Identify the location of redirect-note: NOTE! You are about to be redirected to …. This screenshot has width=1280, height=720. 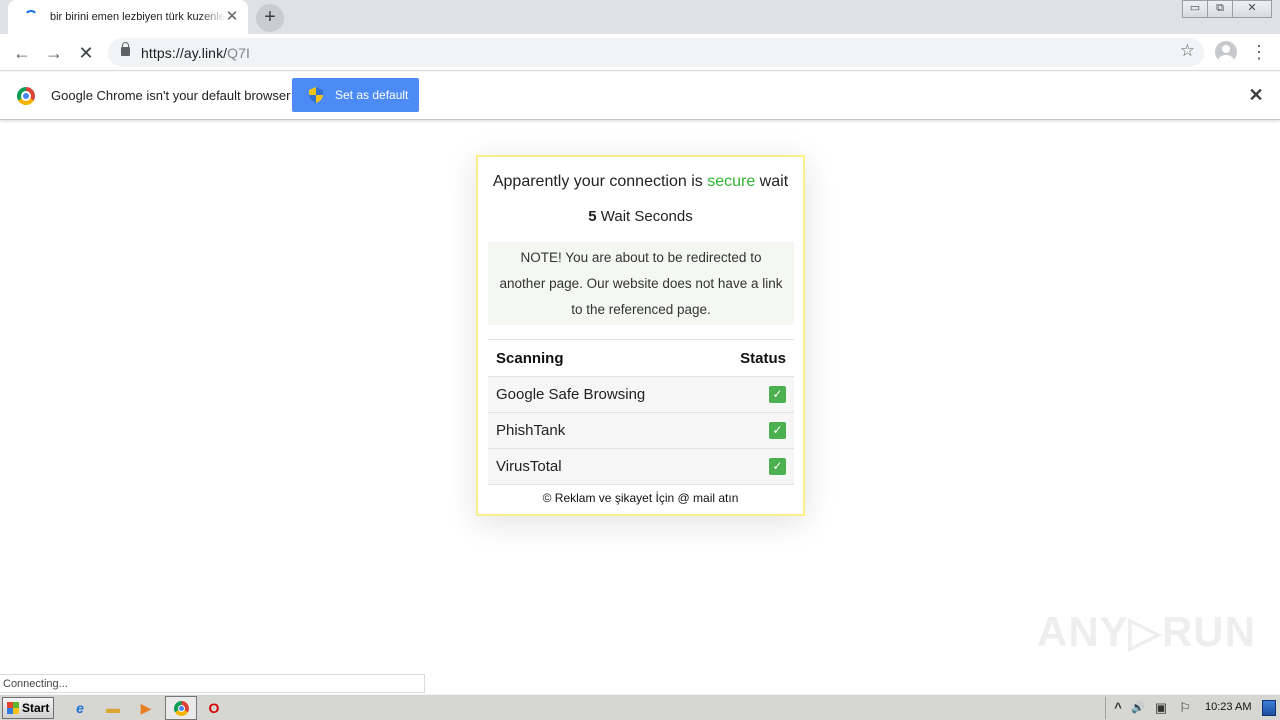
(641, 283).